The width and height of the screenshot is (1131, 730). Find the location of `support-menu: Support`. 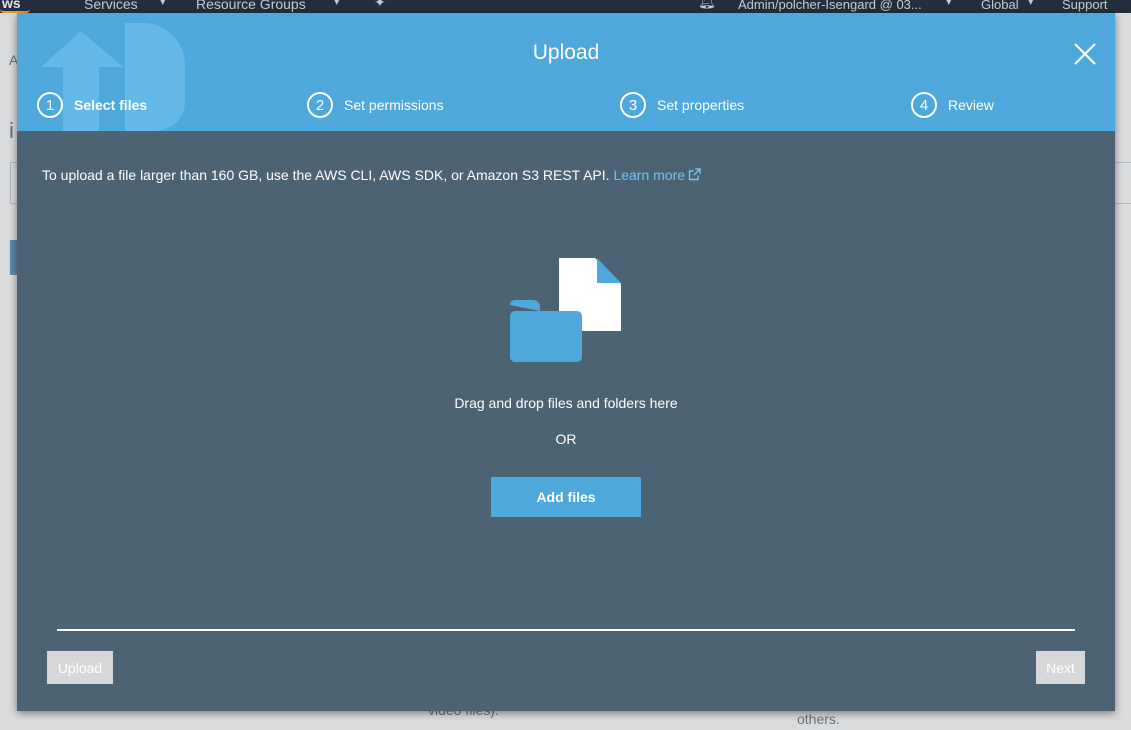

support-menu: Support is located at coordinates (1085, 6).